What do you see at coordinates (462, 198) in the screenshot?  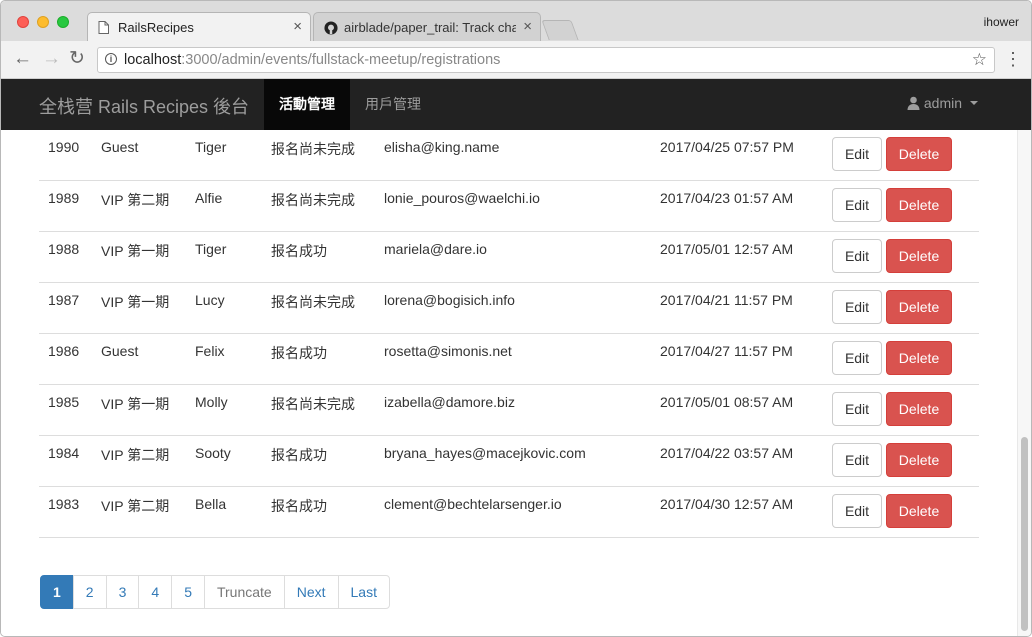 I see `cell-email: lonie_pouros@waelchi.io` at bounding box center [462, 198].